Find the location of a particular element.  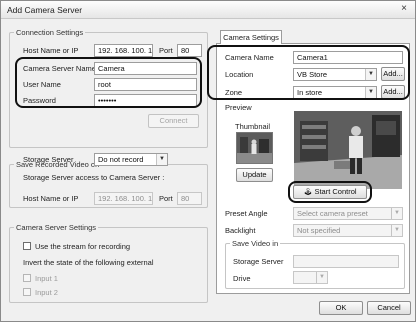

drive-select: ▼ is located at coordinates (310, 277).